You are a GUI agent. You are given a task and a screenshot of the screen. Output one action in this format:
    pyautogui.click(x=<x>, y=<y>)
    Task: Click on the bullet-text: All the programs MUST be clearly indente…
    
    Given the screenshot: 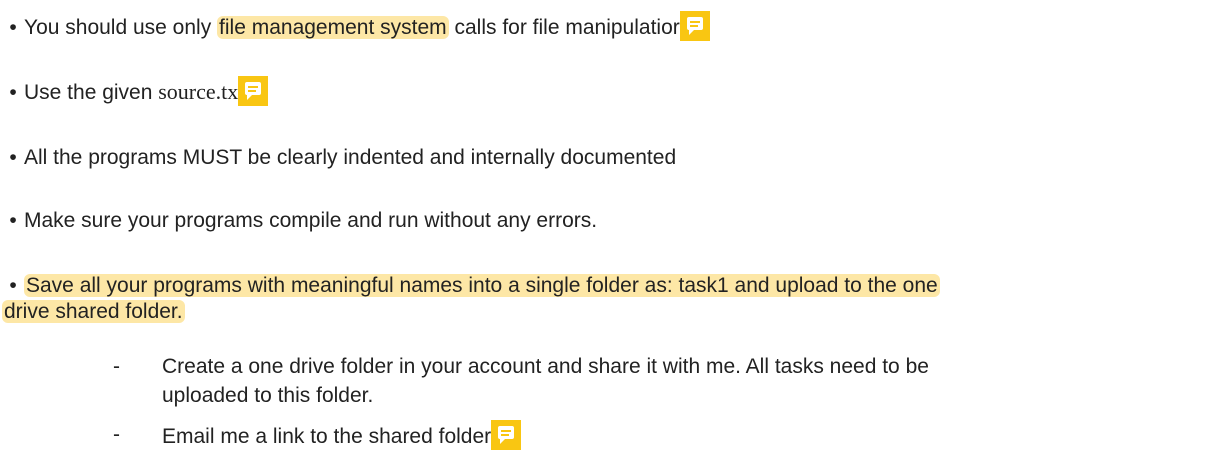 What is the action you would take?
    pyautogui.click(x=350, y=157)
    